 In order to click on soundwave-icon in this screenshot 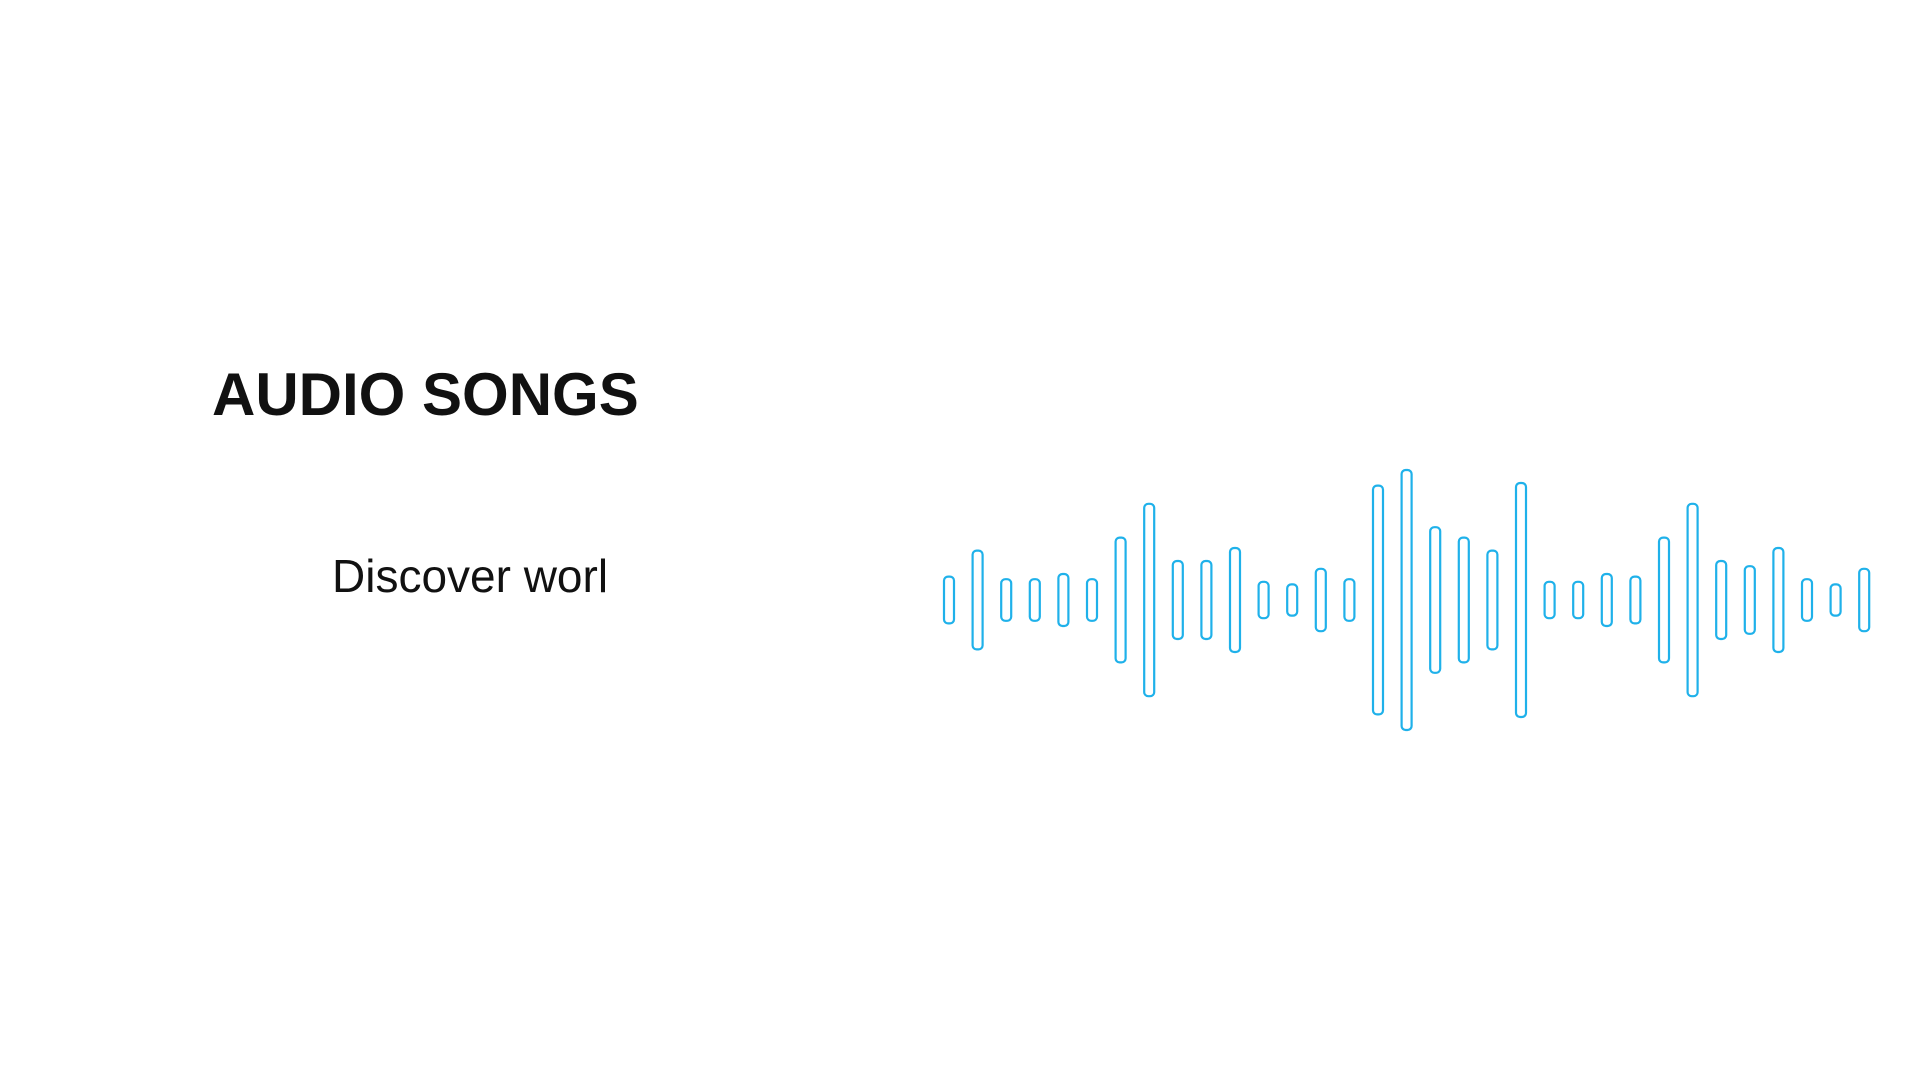, I will do `click(1406, 600)`.